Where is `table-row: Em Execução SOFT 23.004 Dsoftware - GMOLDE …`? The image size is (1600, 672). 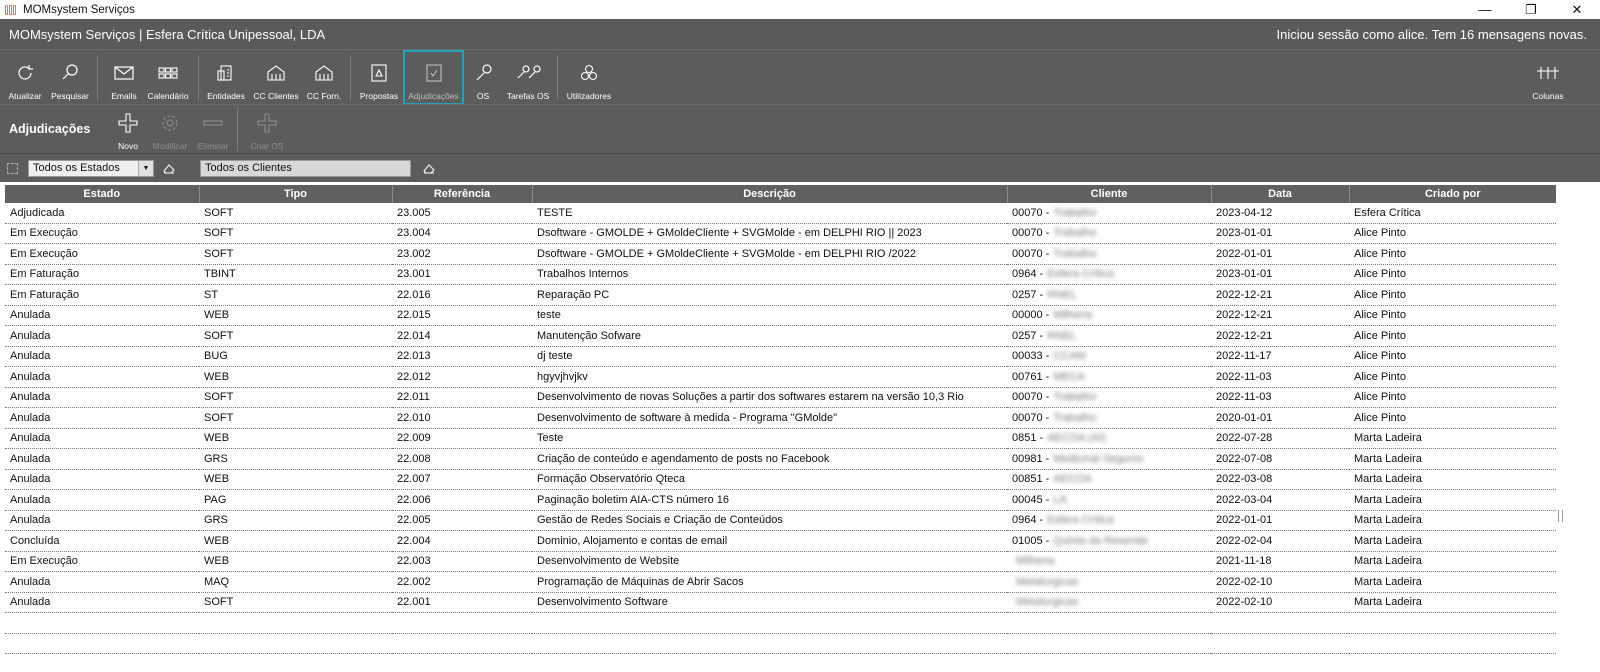
table-row: Em Execução SOFT 23.004 Dsoftware - GMOLDE … is located at coordinates (780, 233).